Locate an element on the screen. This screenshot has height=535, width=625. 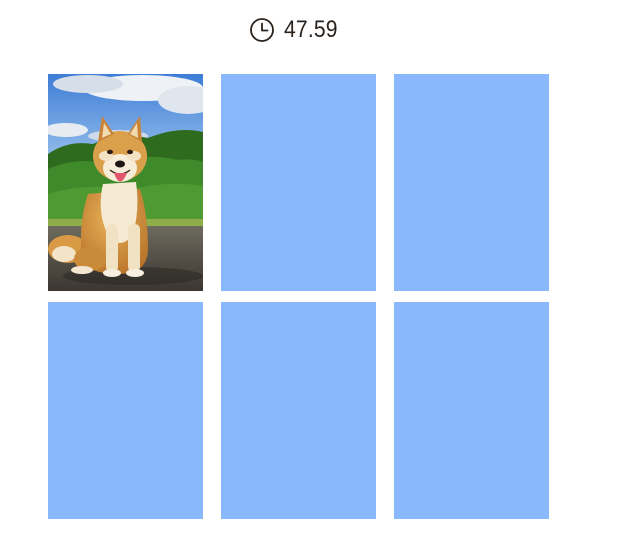
card-4-face-down is located at coordinates (125, 410).